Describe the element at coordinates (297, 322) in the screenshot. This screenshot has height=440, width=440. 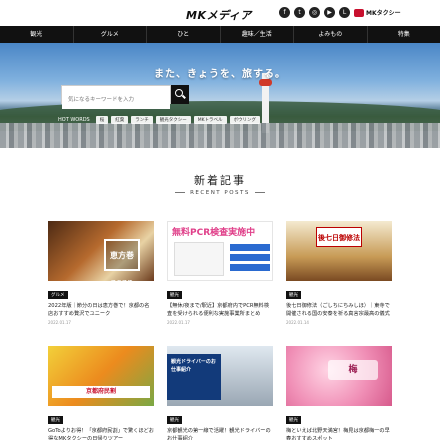
I see `article-date: 2022.01.14` at that location.